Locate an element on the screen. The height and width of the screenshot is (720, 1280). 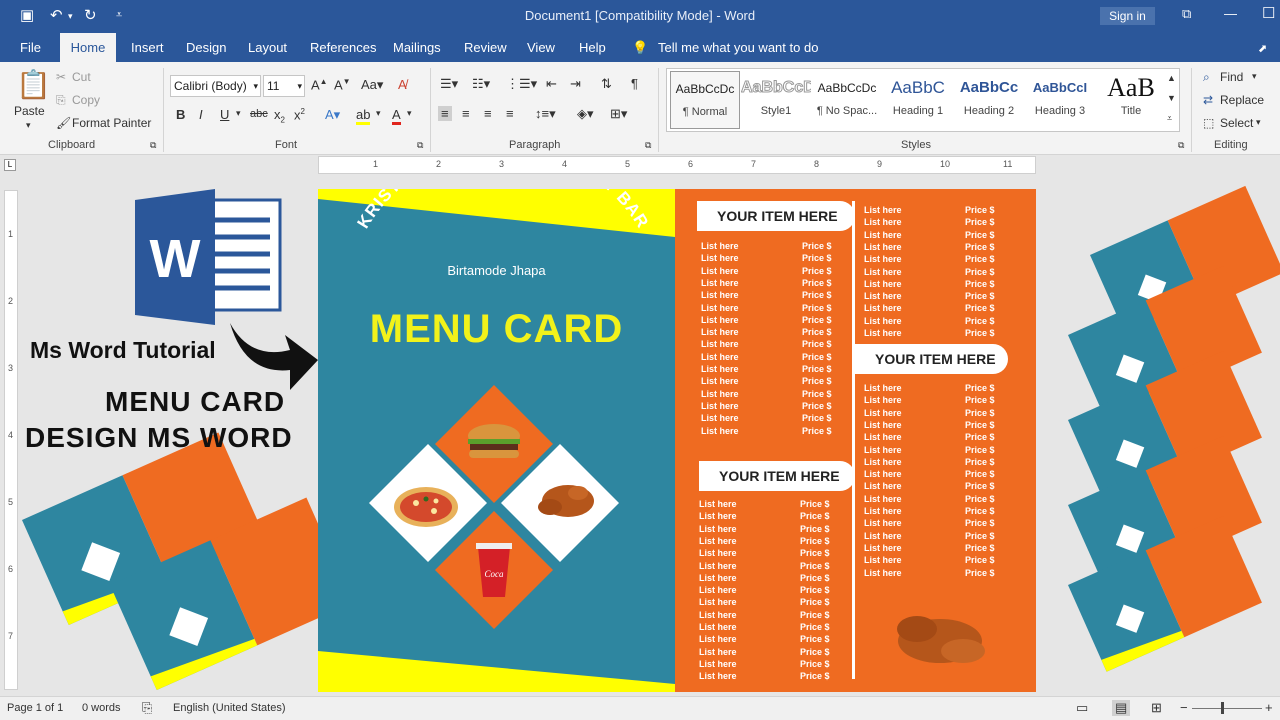
bullets-icon: ☰▾ is located at coordinates (449, 84).